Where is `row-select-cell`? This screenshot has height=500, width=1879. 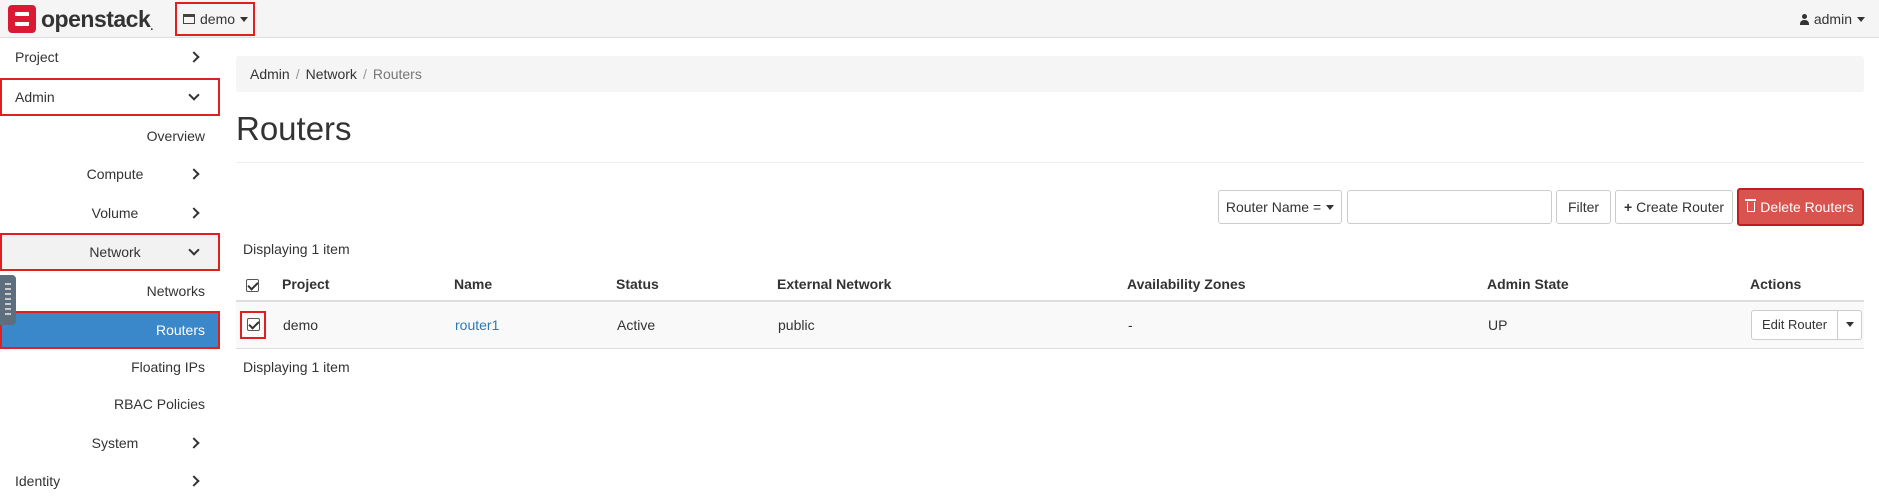
row-select-cell is located at coordinates (259, 325).